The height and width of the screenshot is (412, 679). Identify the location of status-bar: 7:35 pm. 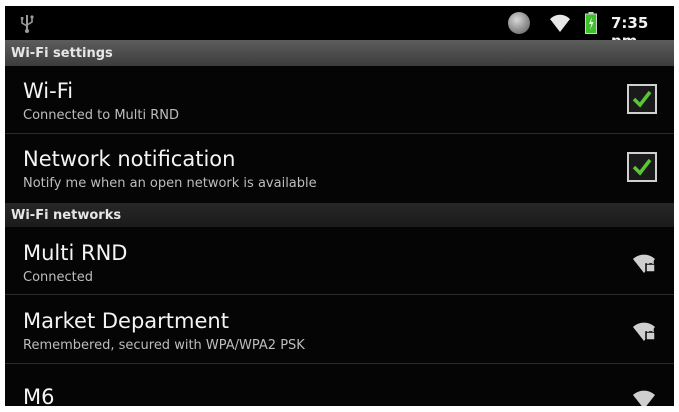
(339, 28).